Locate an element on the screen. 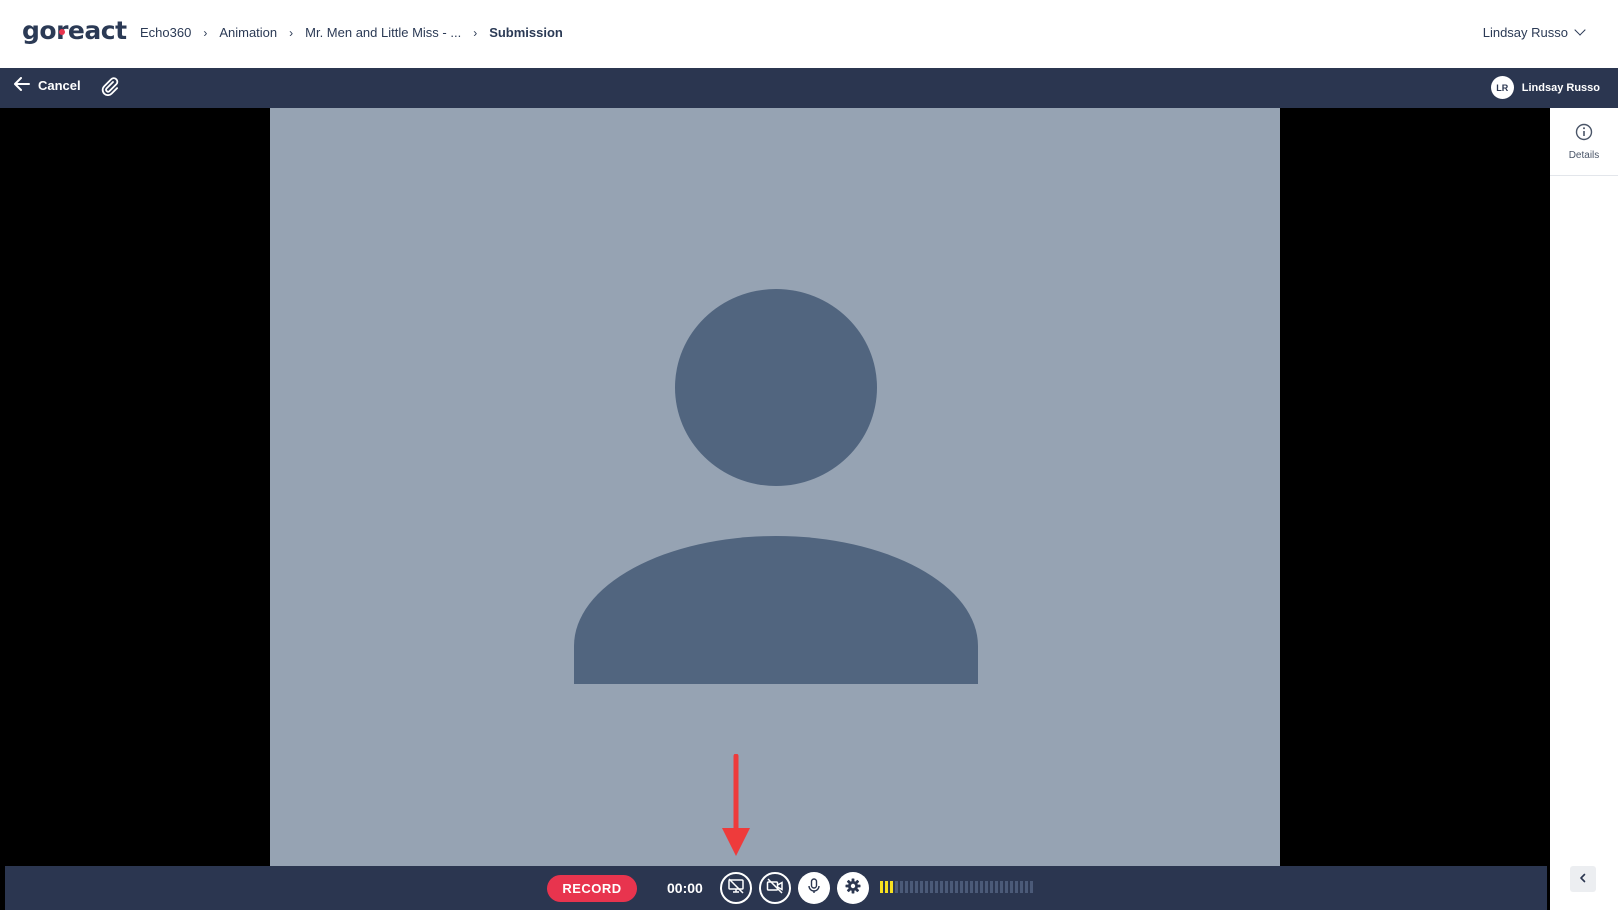 The height and width of the screenshot is (910, 1618). chevron-left-icon is located at coordinates (1583, 879).